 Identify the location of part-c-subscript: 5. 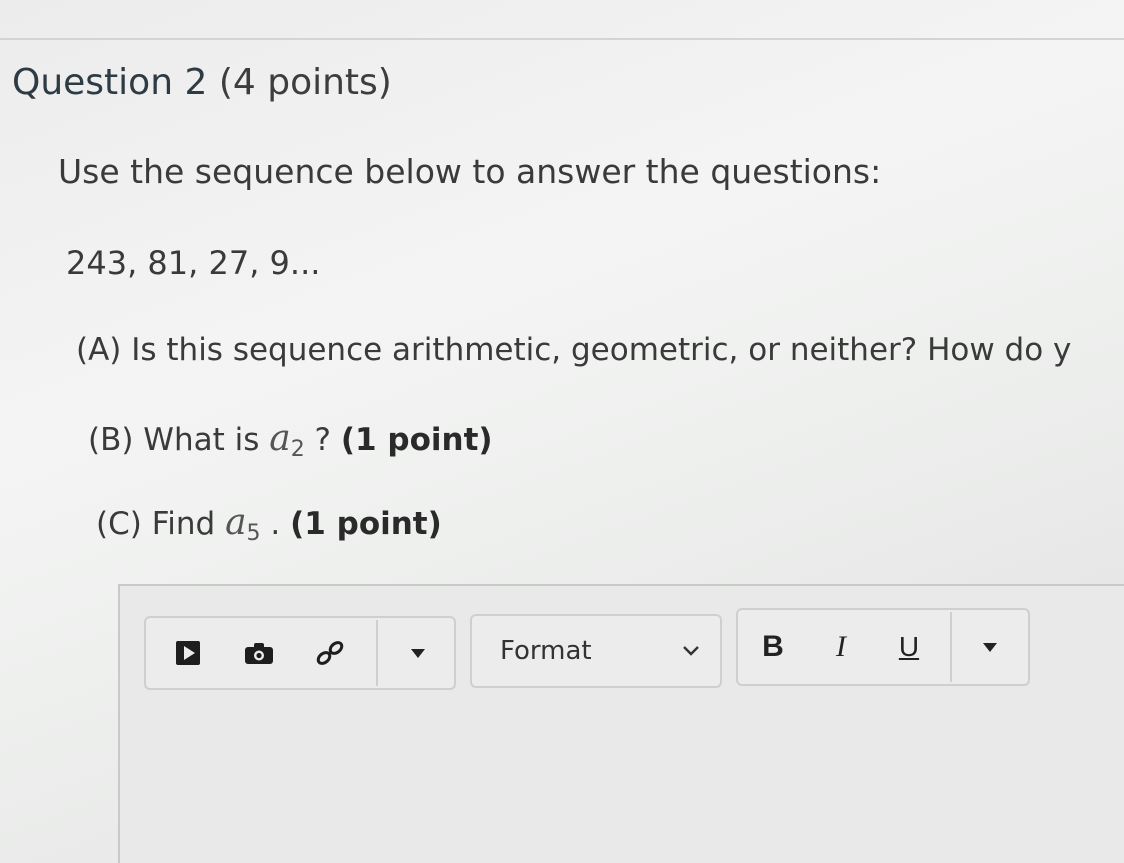
(253, 533).